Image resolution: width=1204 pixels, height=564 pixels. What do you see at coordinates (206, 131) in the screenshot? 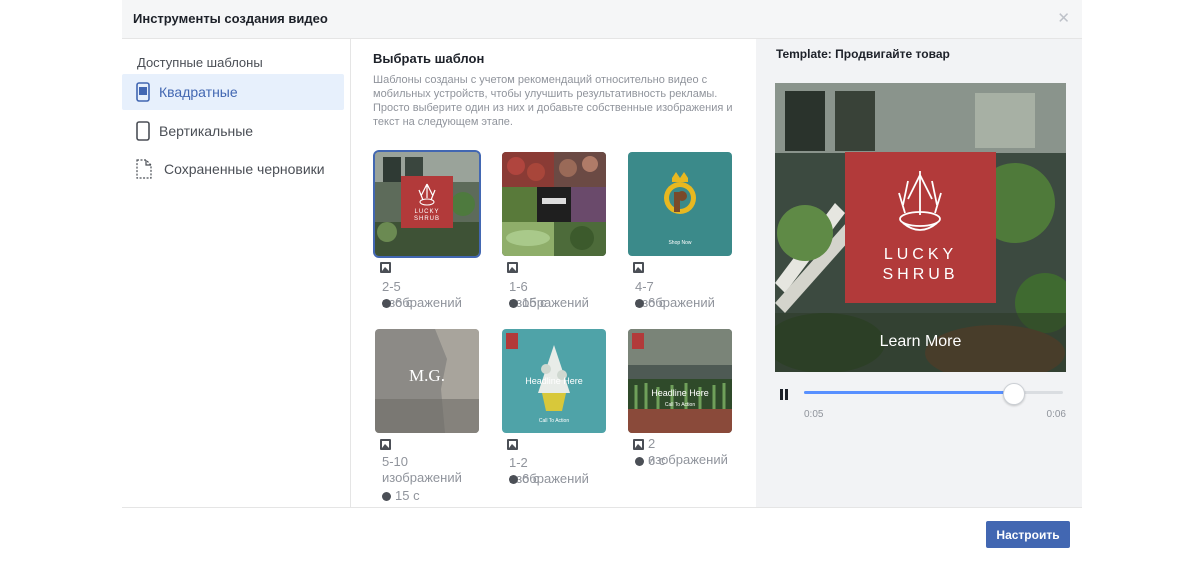
I see `sidebar-item-label: Вертикальные` at bounding box center [206, 131].